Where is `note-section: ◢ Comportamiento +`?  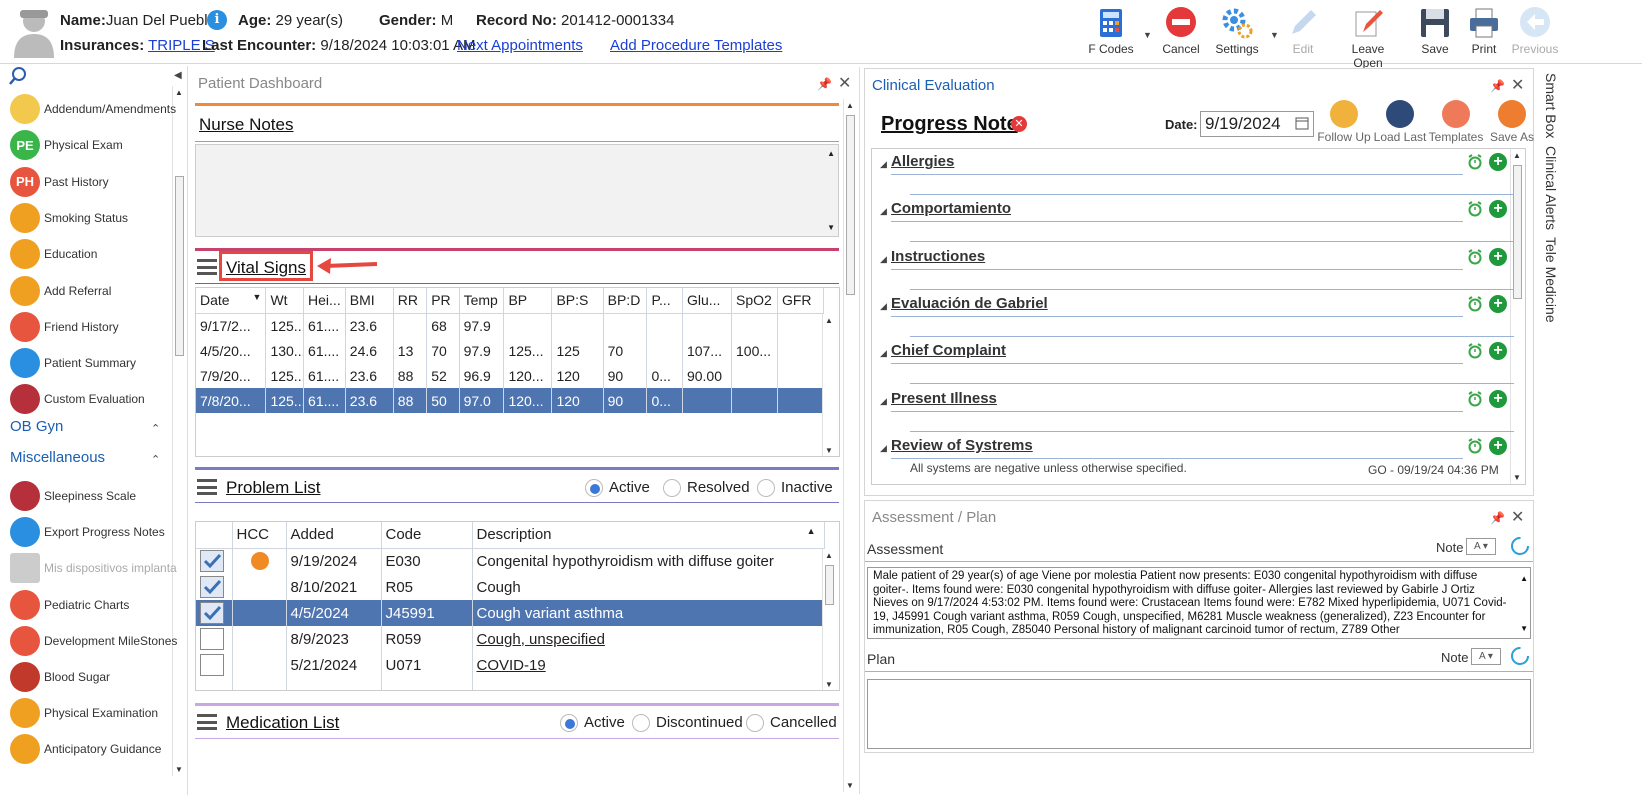
note-section: ◢ Comportamiento + is located at coordinates (1196, 221).